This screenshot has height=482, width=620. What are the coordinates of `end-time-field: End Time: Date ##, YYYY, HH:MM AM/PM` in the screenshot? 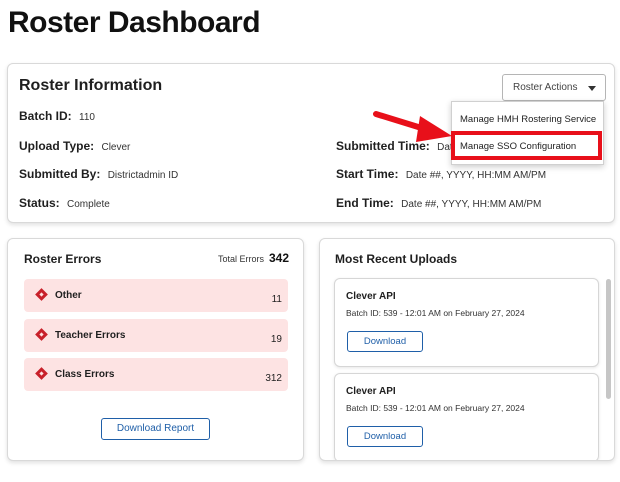 It's located at (438, 203).